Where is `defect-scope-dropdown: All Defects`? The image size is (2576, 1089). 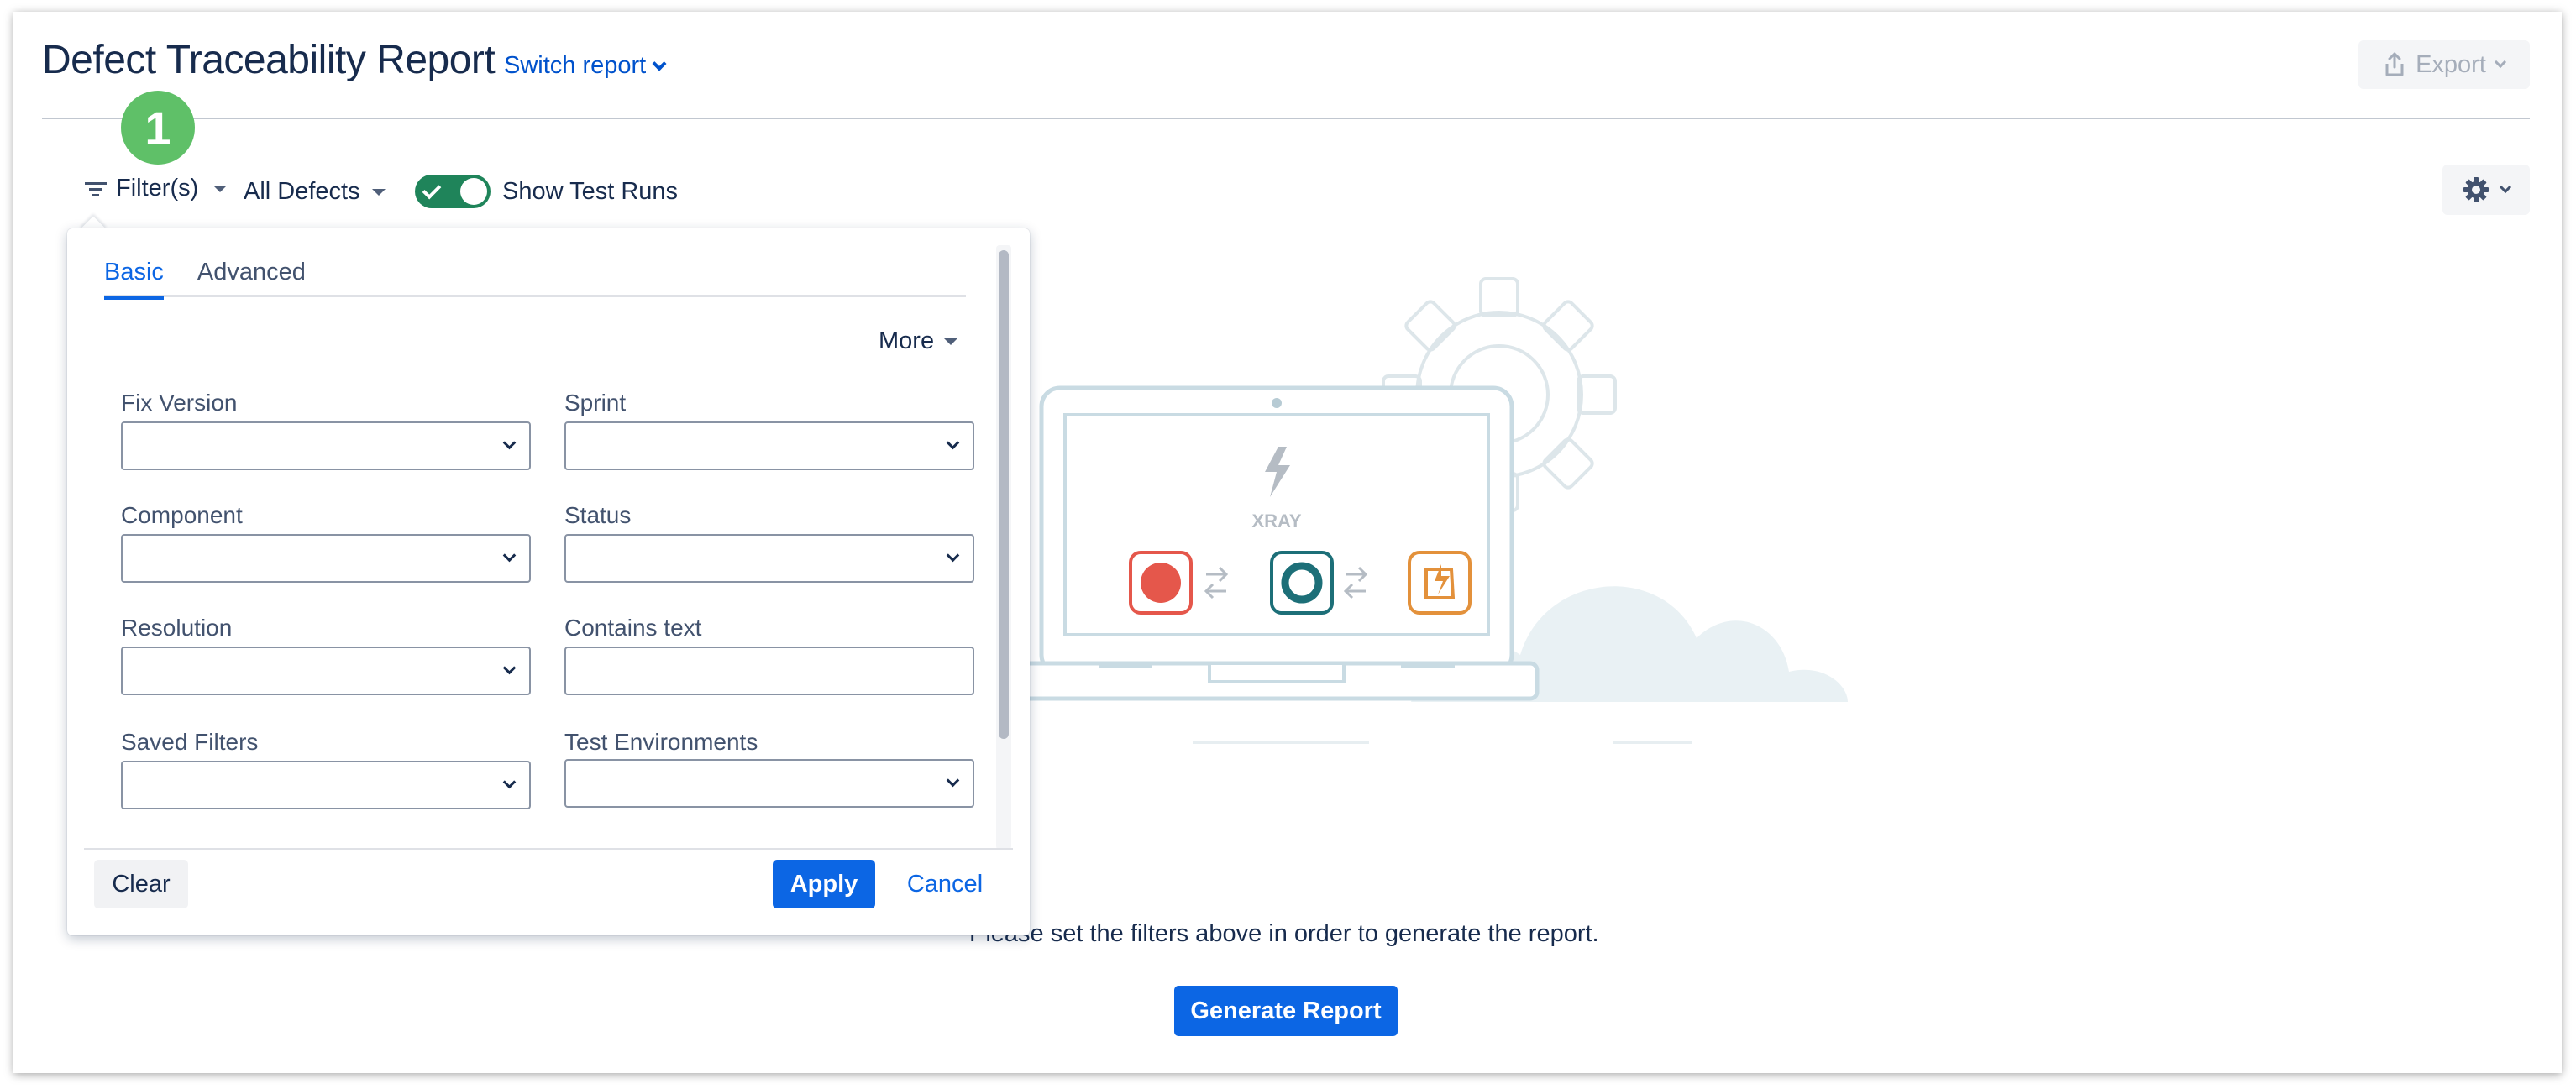 defect-scope-dropdown: All Defects is located at coordinates (315, 192).